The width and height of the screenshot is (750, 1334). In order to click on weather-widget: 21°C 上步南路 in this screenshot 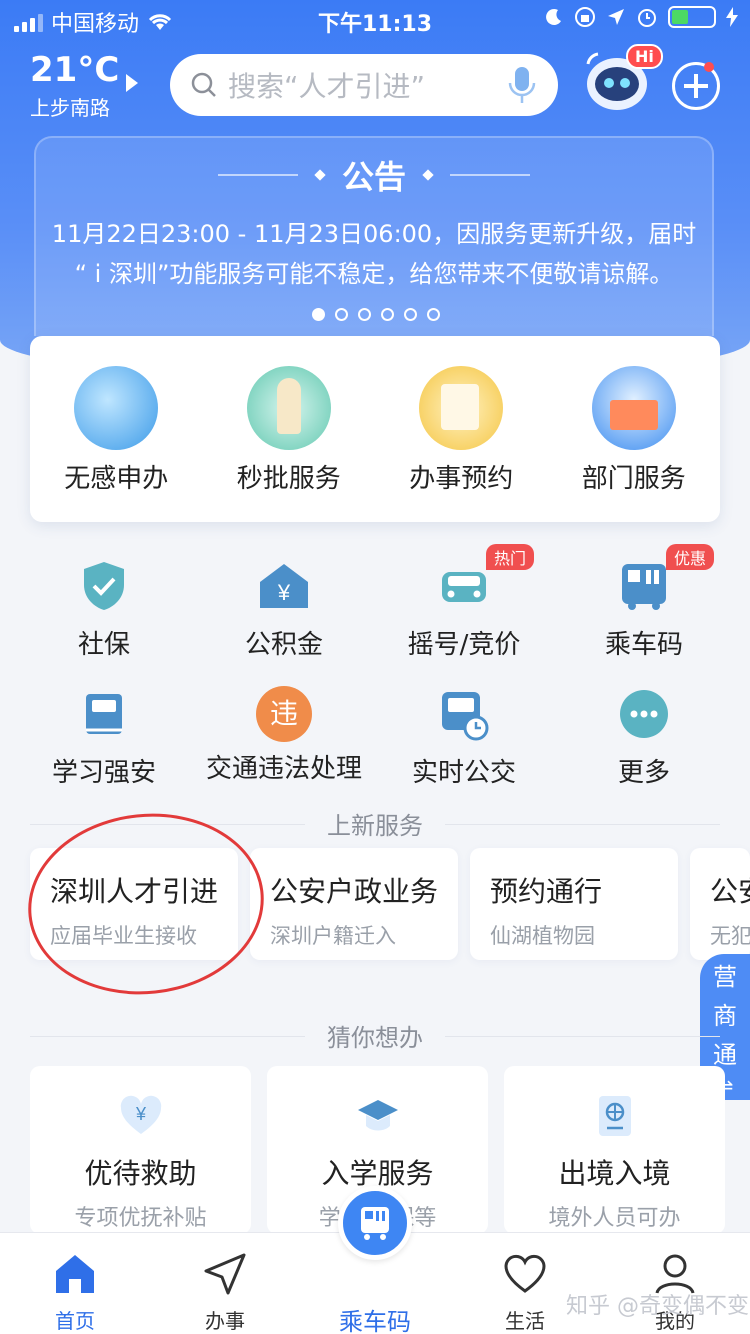, I will do `click(74, 86)`.